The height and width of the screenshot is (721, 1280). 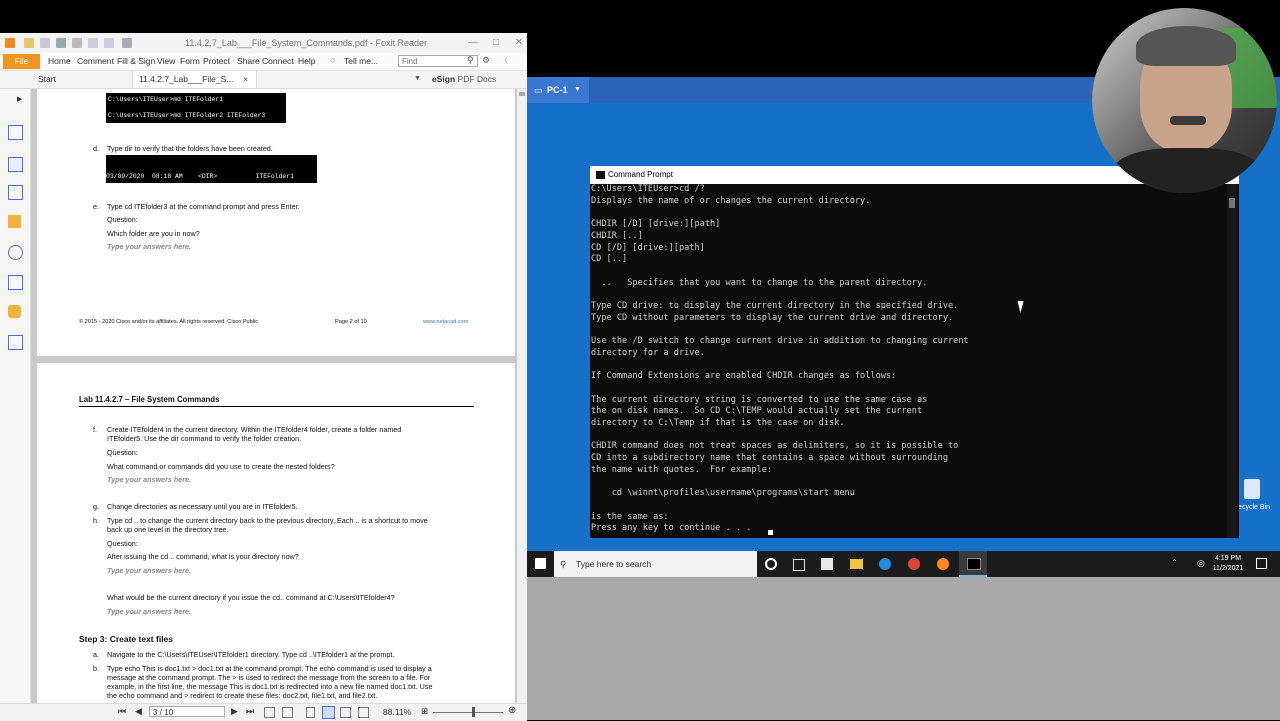 I want to click on menu-help: Help, so click(x=306, y=61).